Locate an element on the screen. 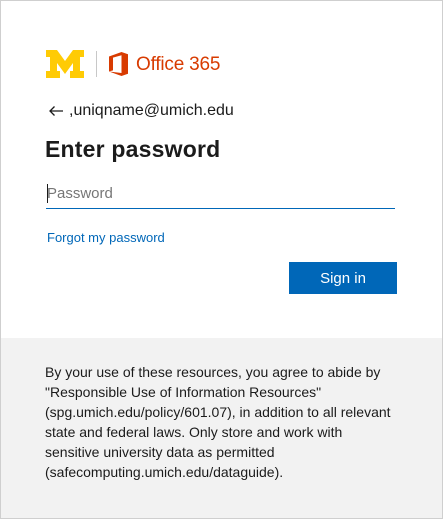 This screenshot has height=519, width=443. office-365-label: Office 365 is located at coordinates (178, 64).